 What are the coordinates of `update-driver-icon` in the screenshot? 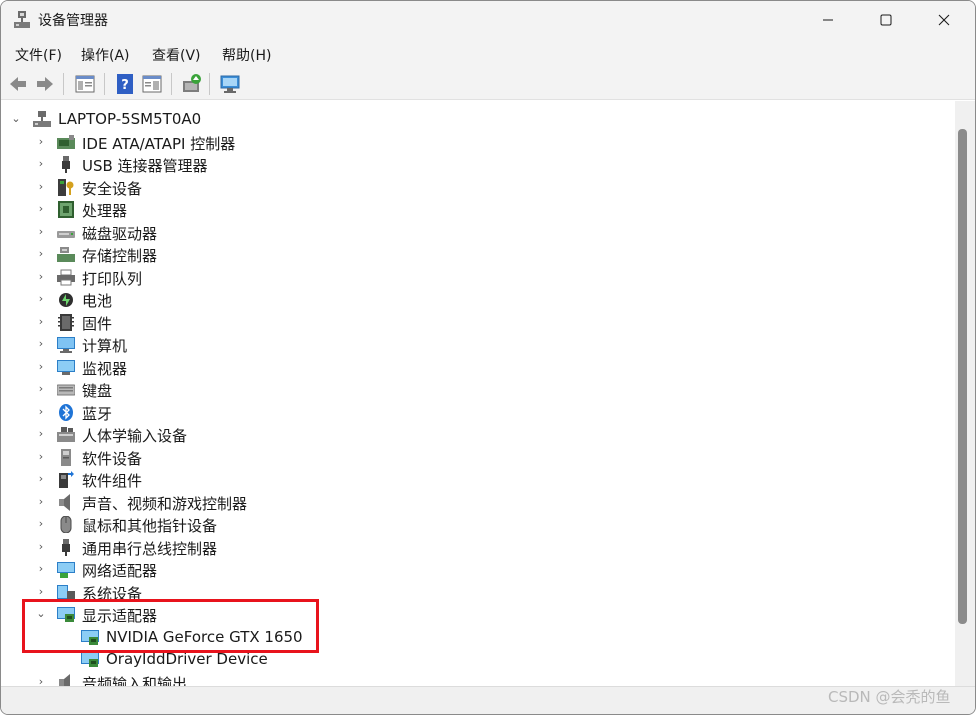 It's located at (192, 84).